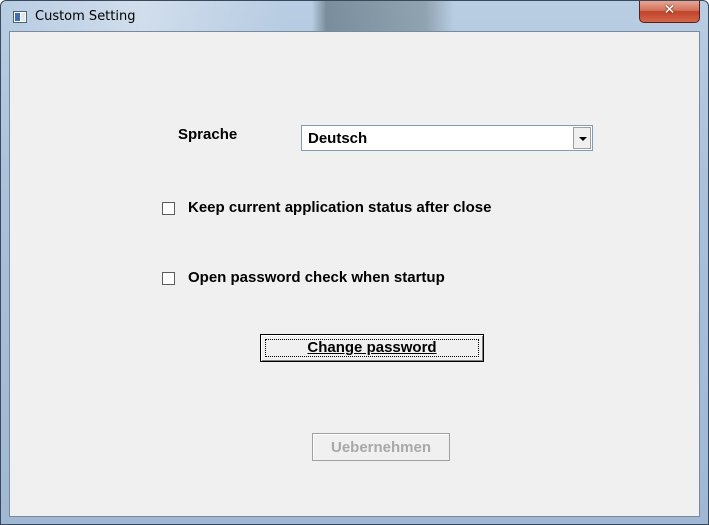 This screenshot has width=709, height=525. I want to click on apply-label: Uebernehmen, so click(381, 447).